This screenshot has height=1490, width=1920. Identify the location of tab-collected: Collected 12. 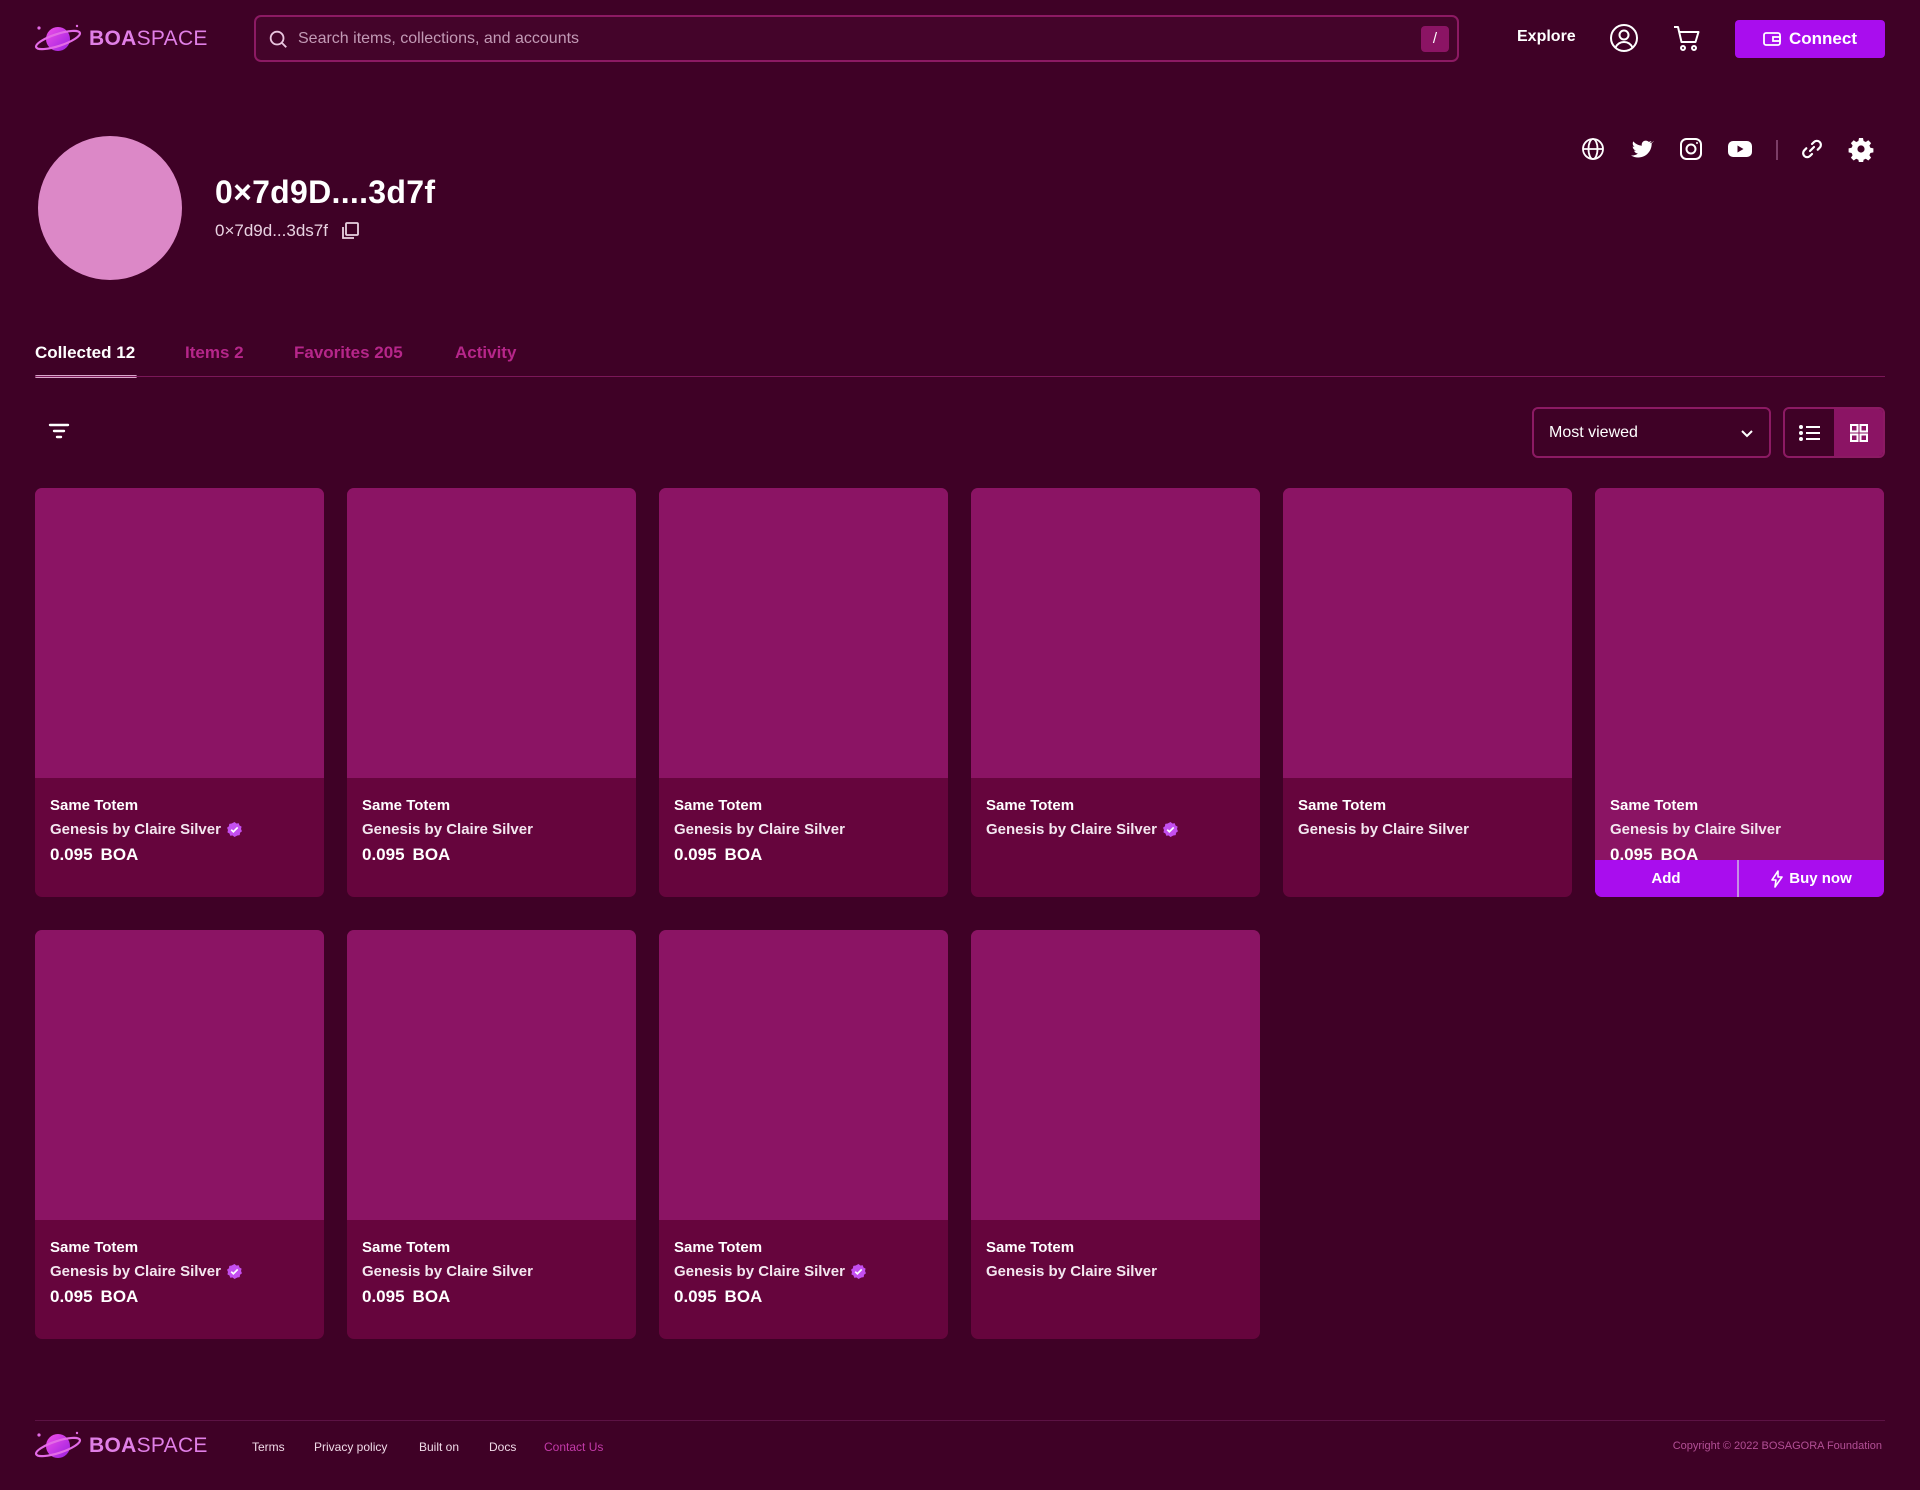
(85, 353).